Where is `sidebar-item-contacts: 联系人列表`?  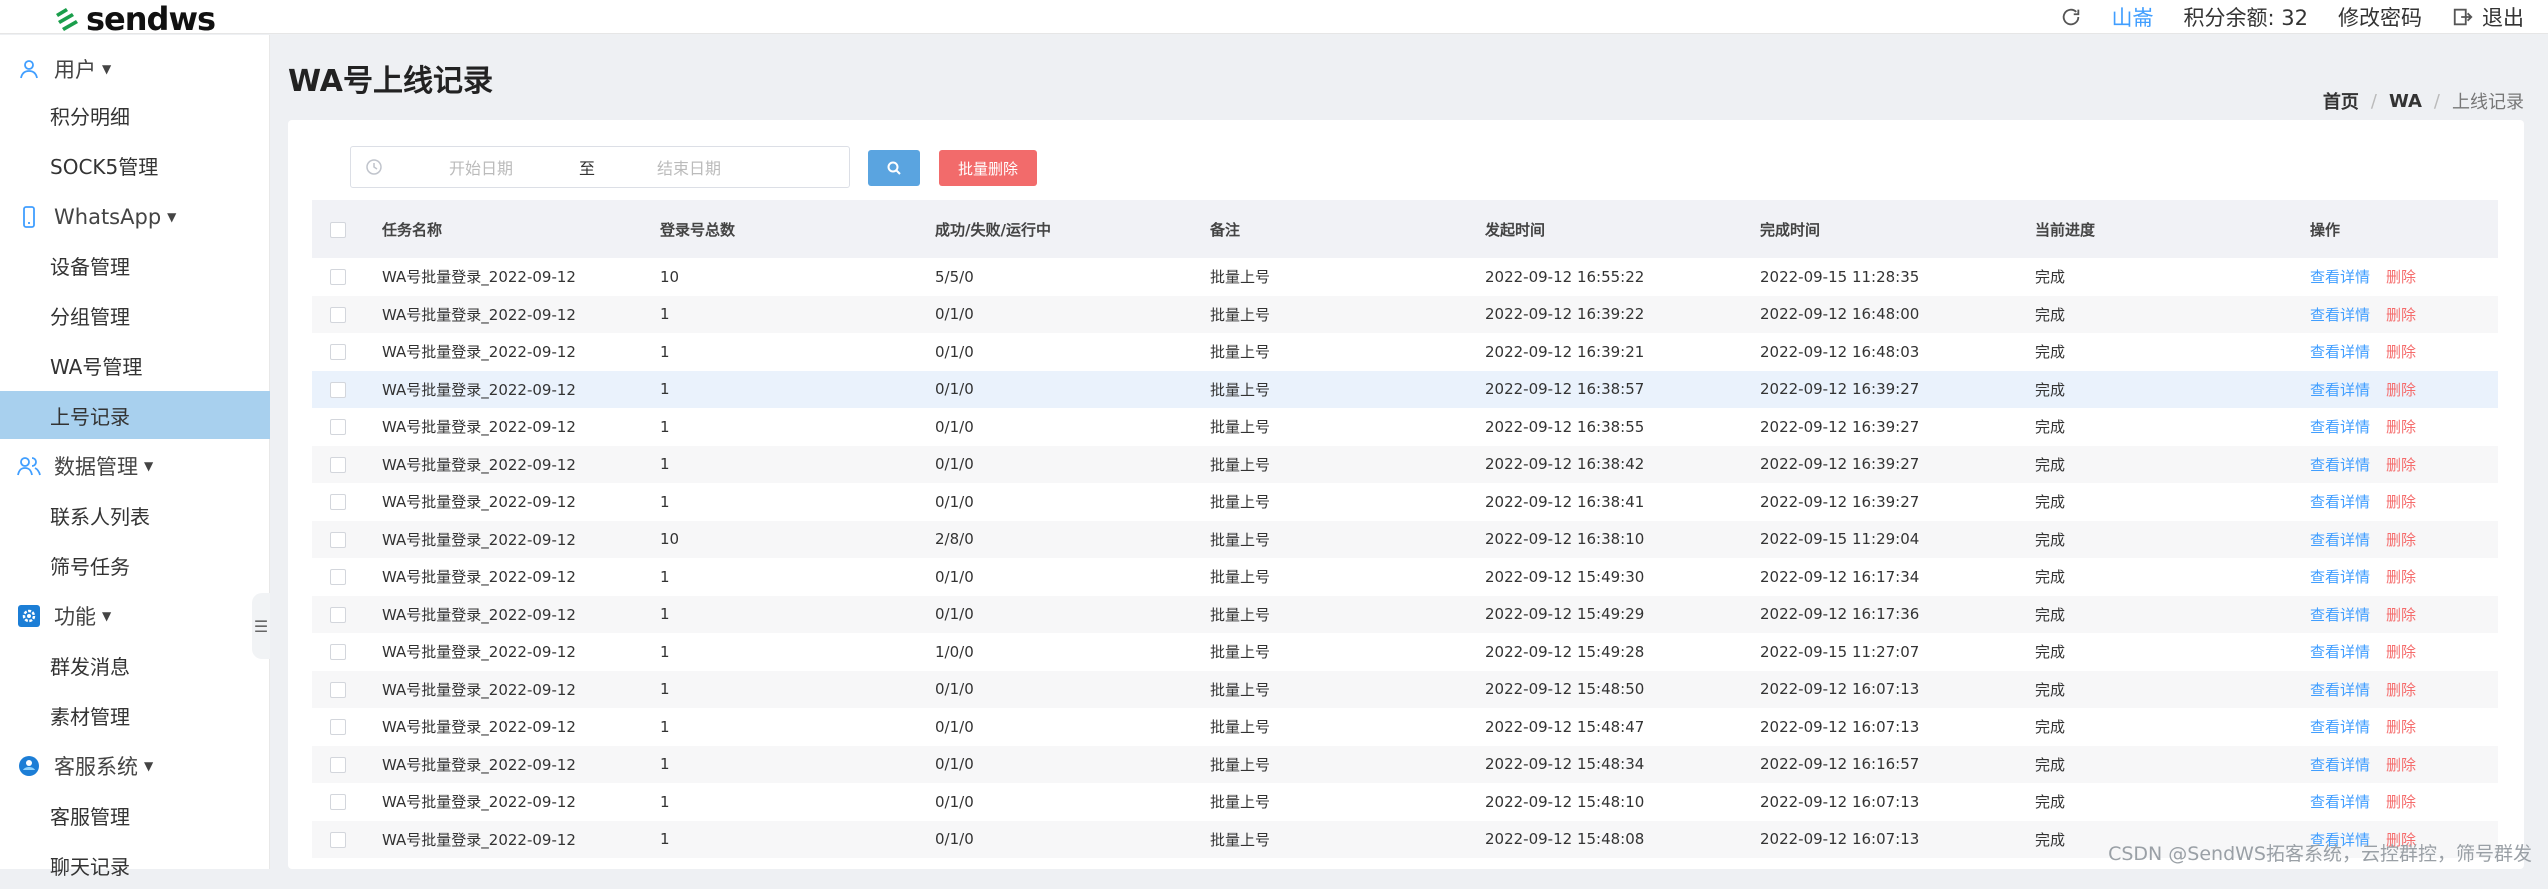
sidebar-item-contacts: 联系人列表 is located at coordinates (135, 515).